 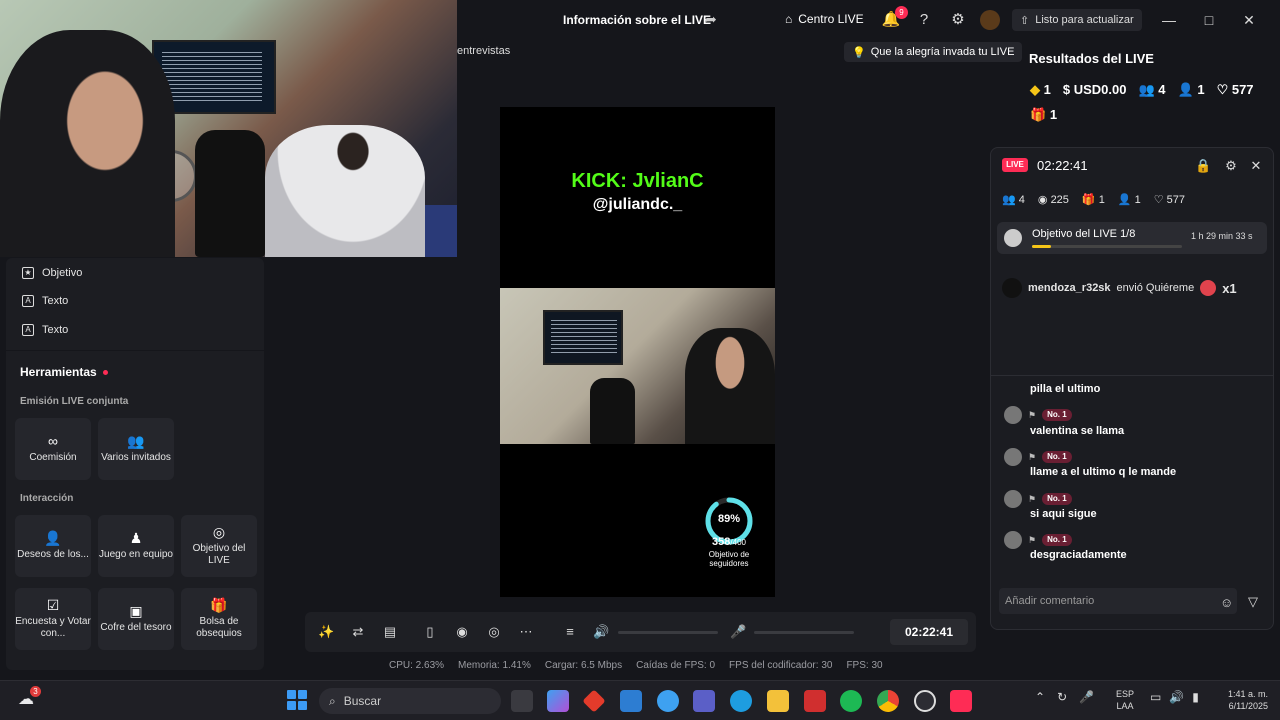 I want to click on camera-switch-icon: ◎, so click(x=494, y=632).